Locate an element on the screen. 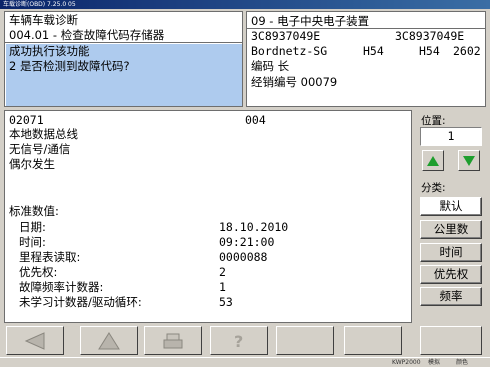 This screenshot has width=490, height=367. print-button is located at coordinates (173, 340).